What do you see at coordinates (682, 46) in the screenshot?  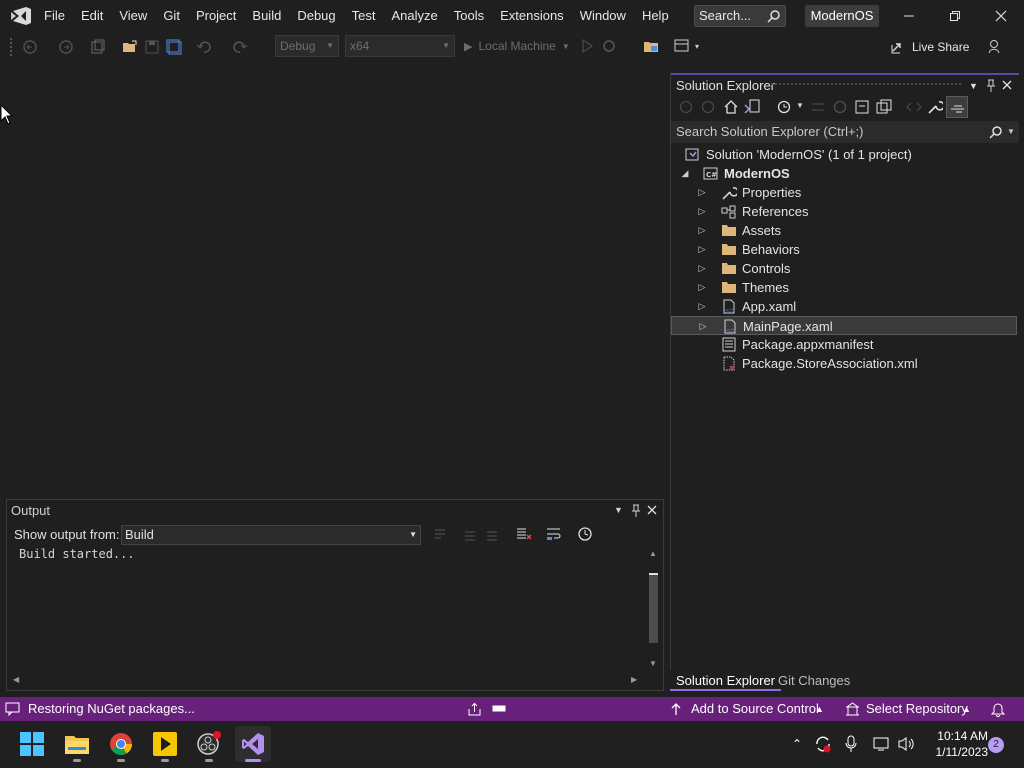 I see `layout-icon` at bounding box center [682, 46].